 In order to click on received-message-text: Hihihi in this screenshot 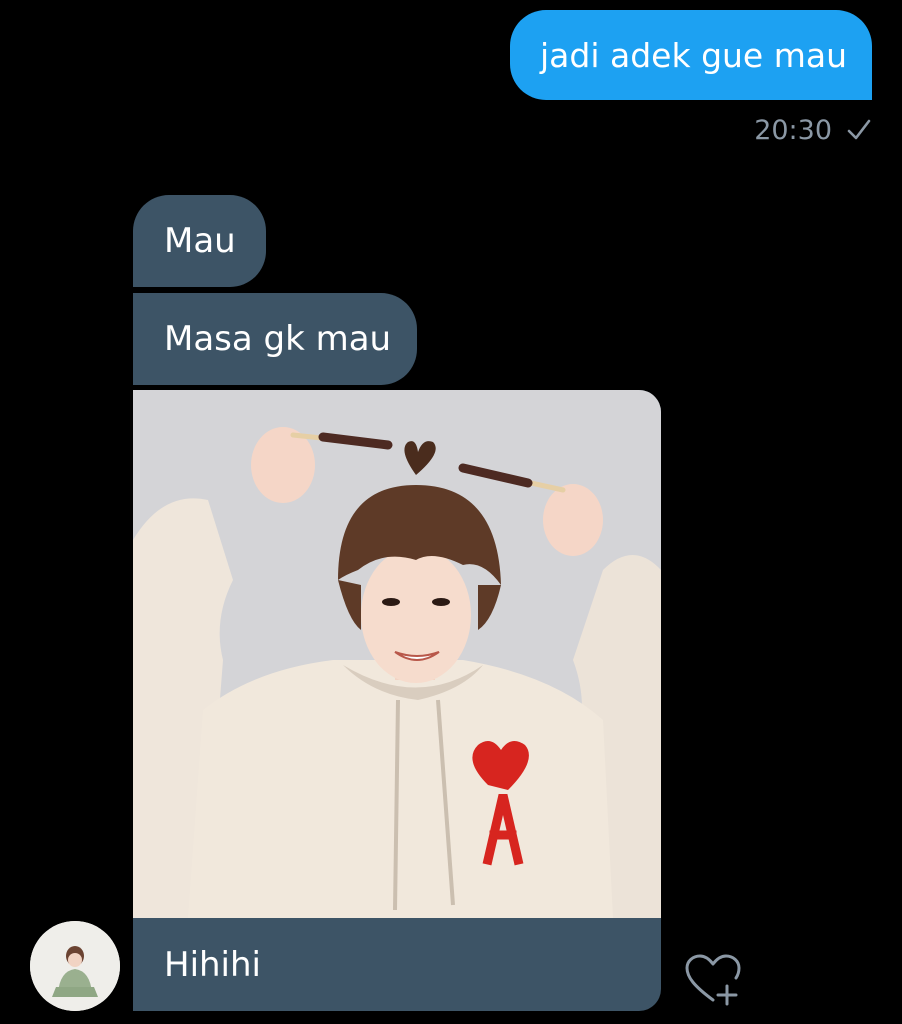, I will do `click(213, 964)`.